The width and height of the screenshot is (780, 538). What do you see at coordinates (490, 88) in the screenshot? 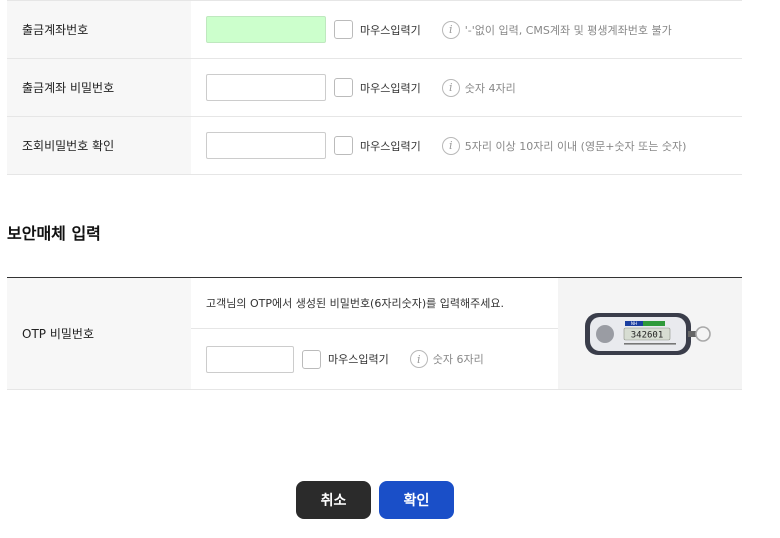
I see `hint-text: 숫자 4자리` at bounding box center [490, 88].